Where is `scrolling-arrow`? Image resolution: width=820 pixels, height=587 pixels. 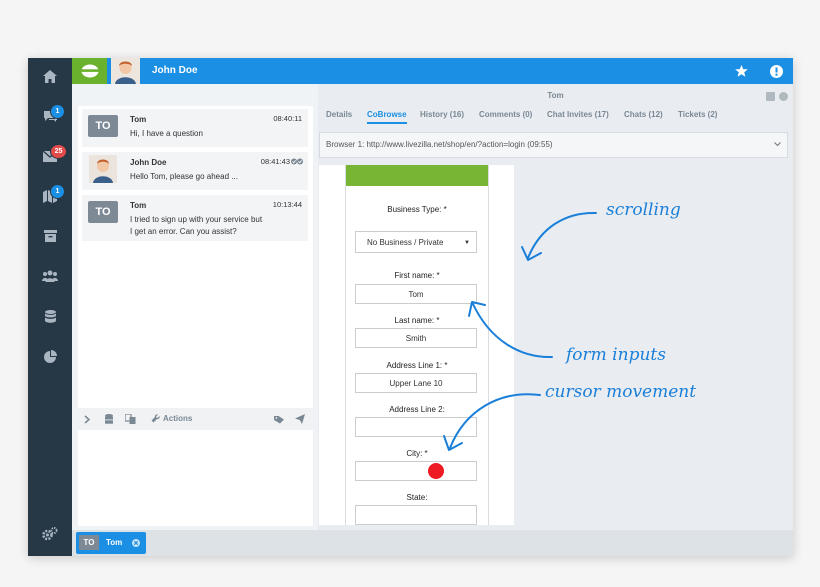 scrolling-arrow is located at coordinates (562, 235).